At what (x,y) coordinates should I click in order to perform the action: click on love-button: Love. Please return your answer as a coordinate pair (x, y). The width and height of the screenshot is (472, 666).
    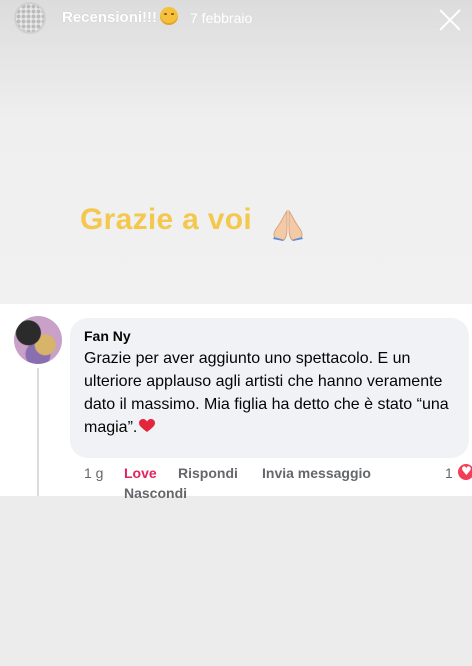
    Looking at the image, I should click on (140, 473).